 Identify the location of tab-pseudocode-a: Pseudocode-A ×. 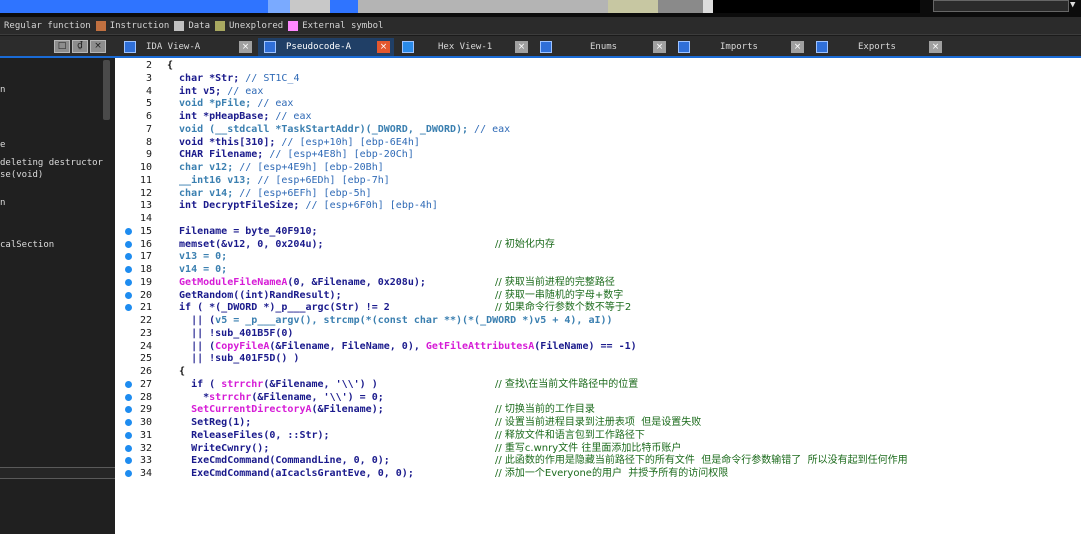
(326, 47).